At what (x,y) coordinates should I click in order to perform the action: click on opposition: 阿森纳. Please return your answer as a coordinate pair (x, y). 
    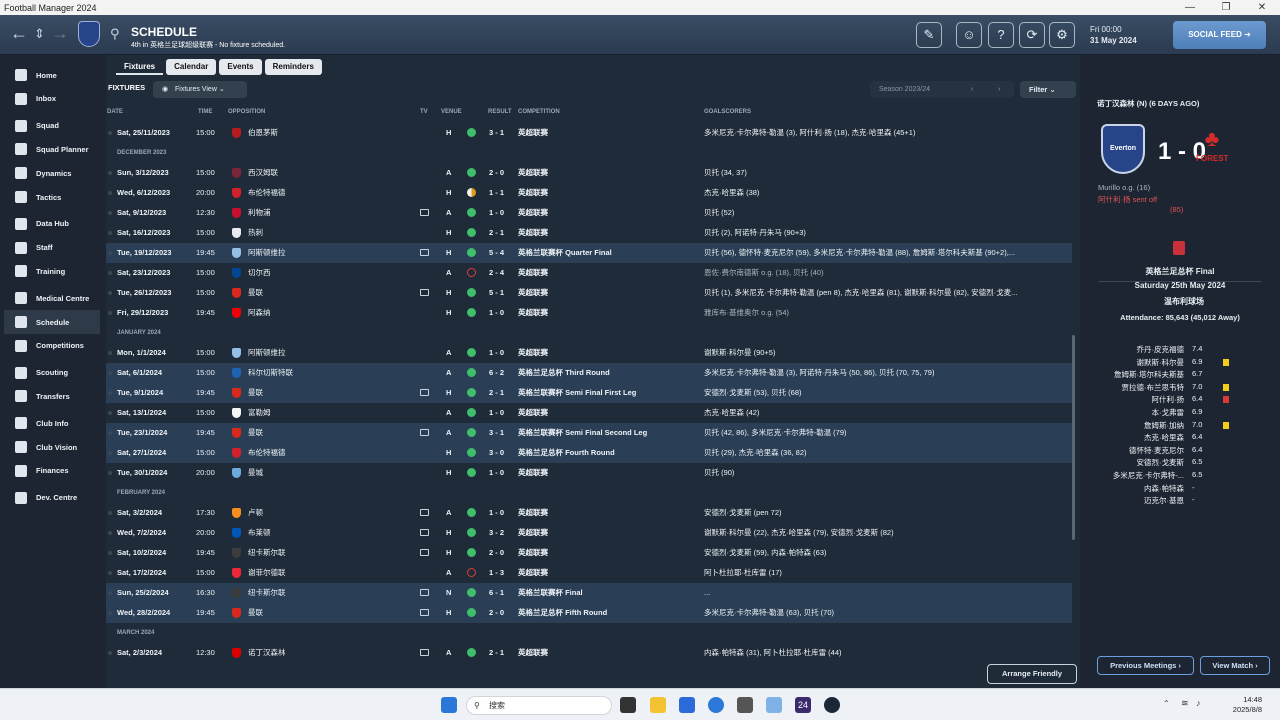
    Looking at the image, I should click on (259, 313).